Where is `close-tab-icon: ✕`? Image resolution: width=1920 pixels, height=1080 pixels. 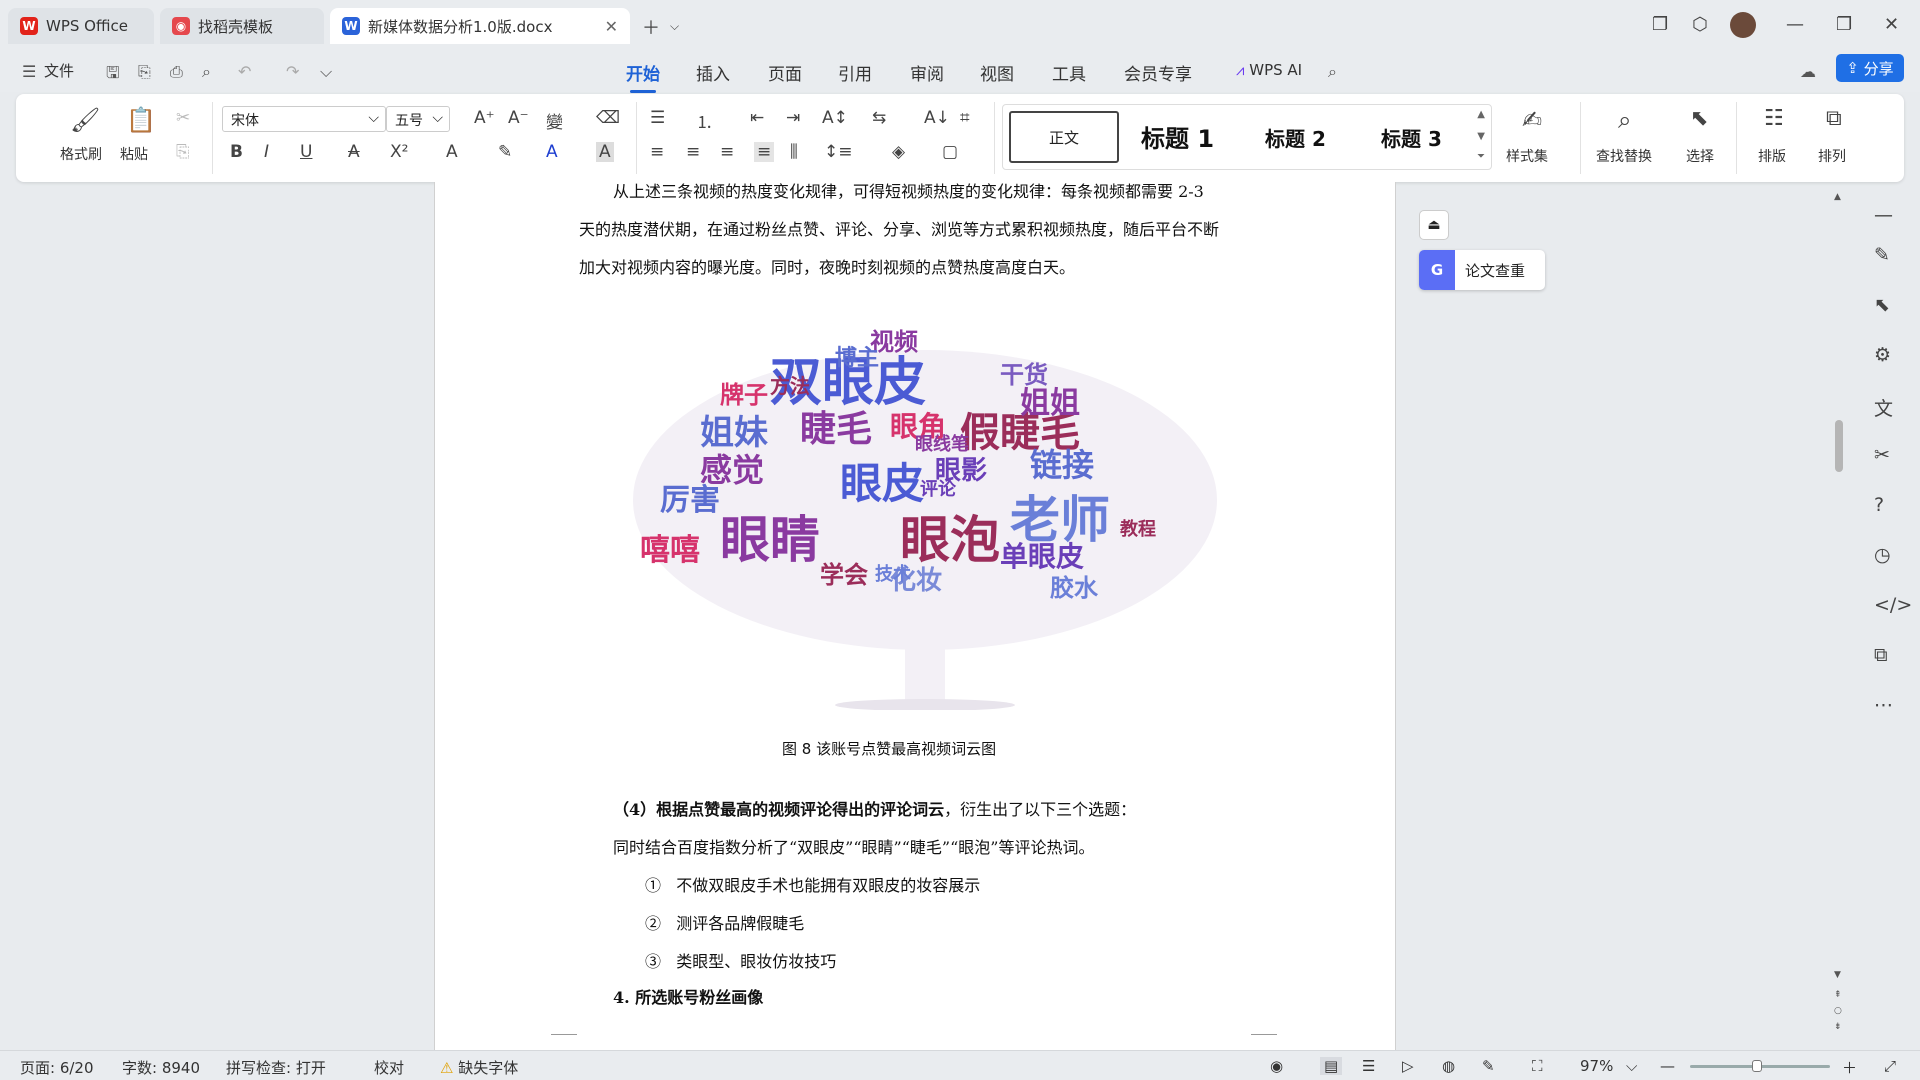 close-tab-icon: ✕ is located at coordinates (611, 26).